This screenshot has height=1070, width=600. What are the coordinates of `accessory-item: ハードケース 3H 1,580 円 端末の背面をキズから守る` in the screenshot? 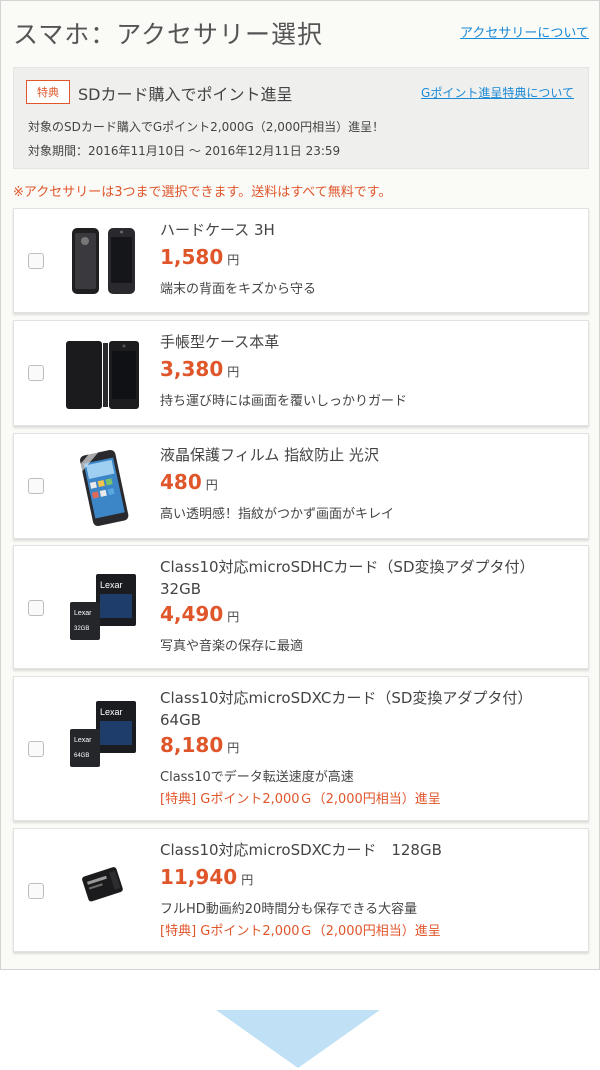 It's located at (301, 260).